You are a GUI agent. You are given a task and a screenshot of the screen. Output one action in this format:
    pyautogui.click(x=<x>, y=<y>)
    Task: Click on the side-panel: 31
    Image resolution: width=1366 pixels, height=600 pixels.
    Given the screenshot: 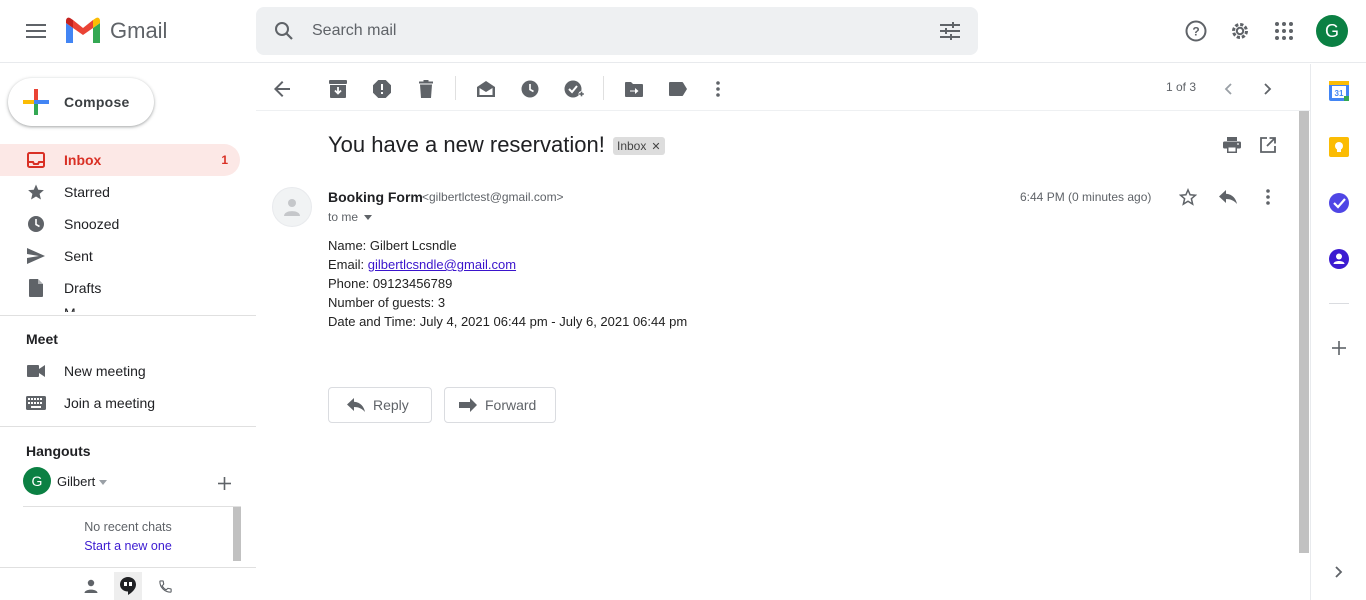 What is the action you would take?
    pyautogui.click(x=1338, y=332)
    